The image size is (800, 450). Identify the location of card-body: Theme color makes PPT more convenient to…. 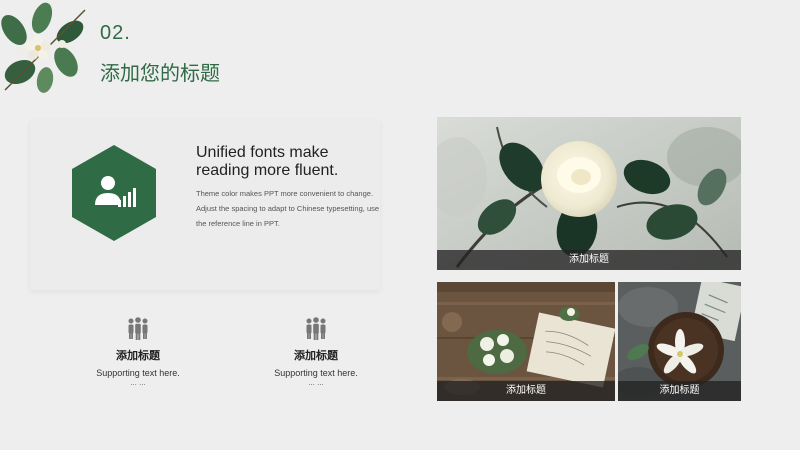
(291, 208).